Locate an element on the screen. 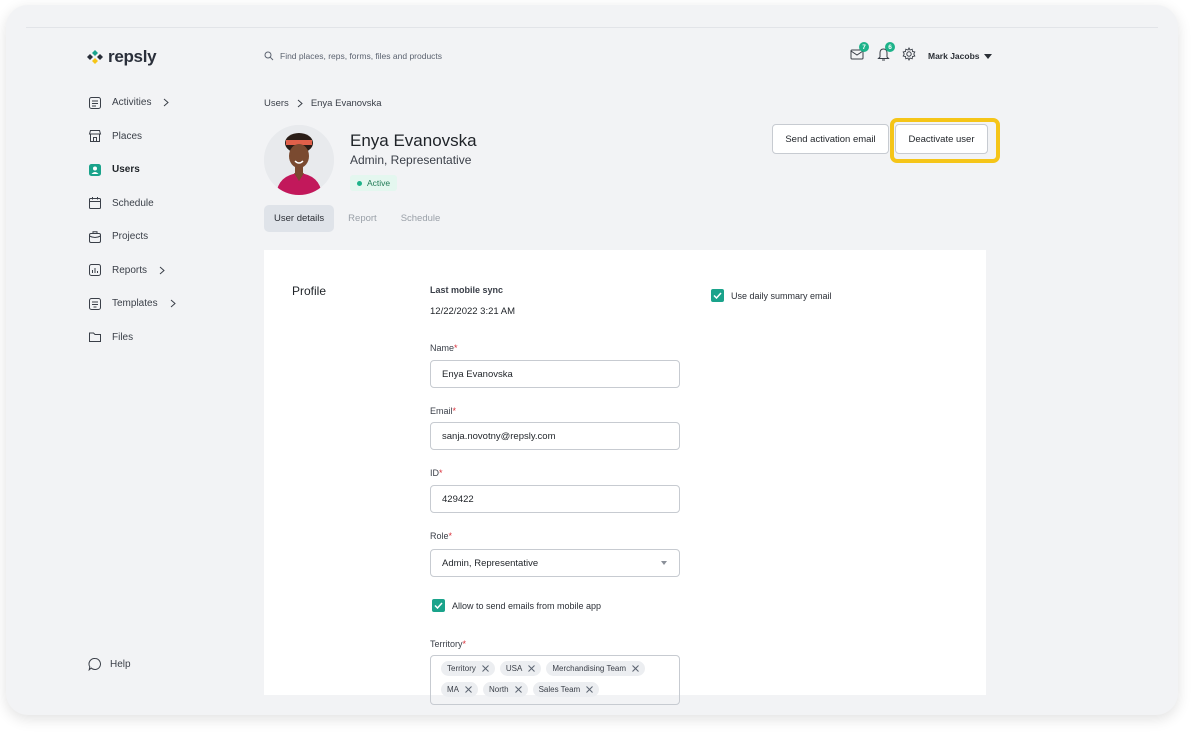  select-arrow-icon is located at coordinates (664, 563).